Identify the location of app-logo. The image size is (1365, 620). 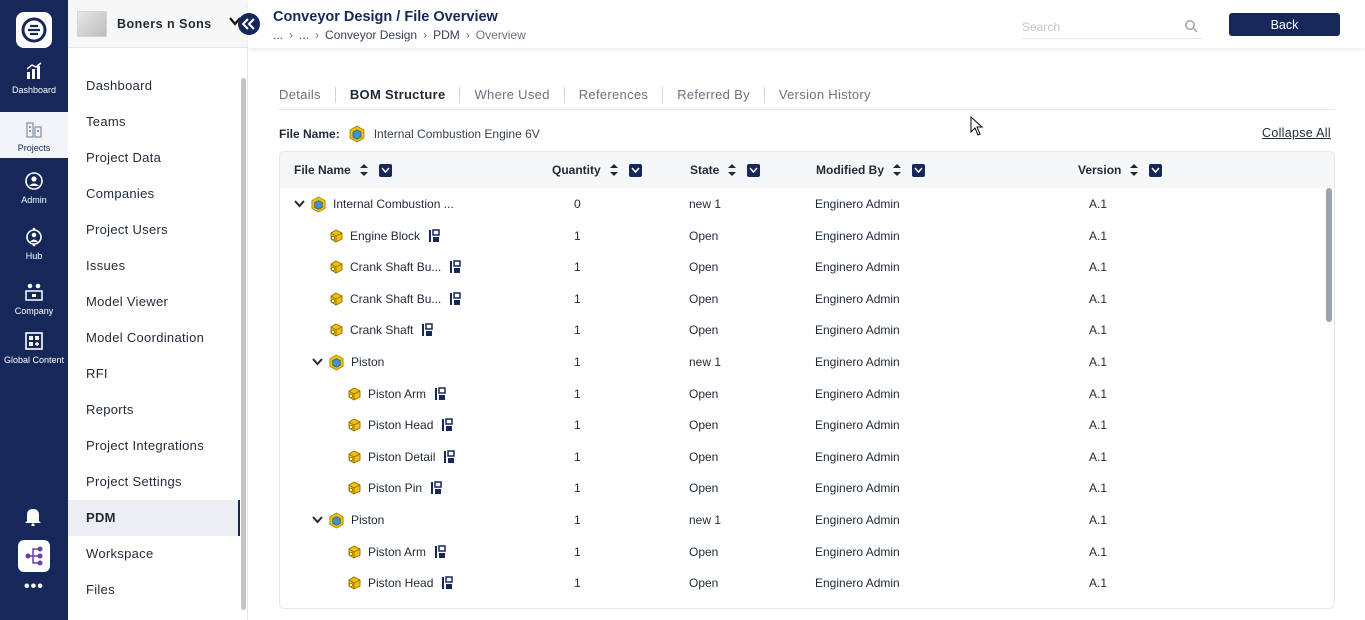
(34, 30).